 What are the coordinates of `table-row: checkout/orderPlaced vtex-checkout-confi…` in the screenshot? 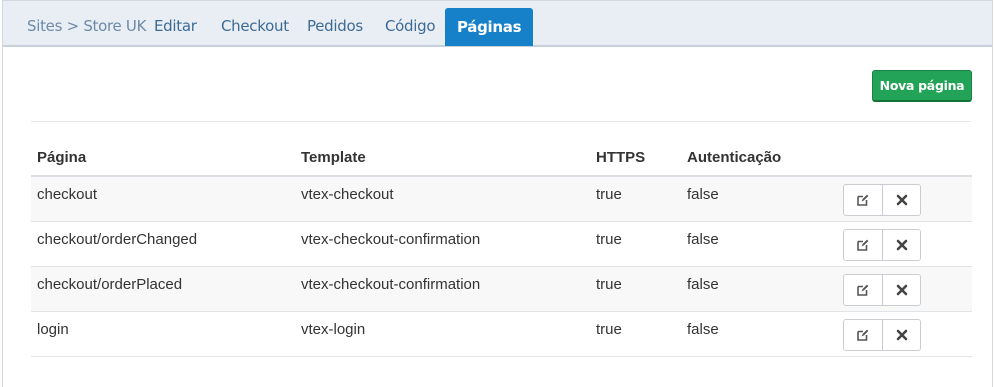 It's located at (501, 289).